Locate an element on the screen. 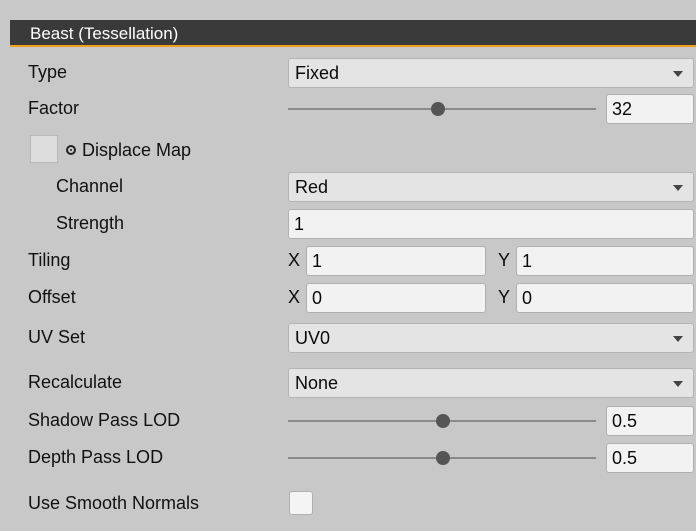 The width and height of the screenshot is (696, 531). channel-row: Channel Red is located at coordinates (348, 187).